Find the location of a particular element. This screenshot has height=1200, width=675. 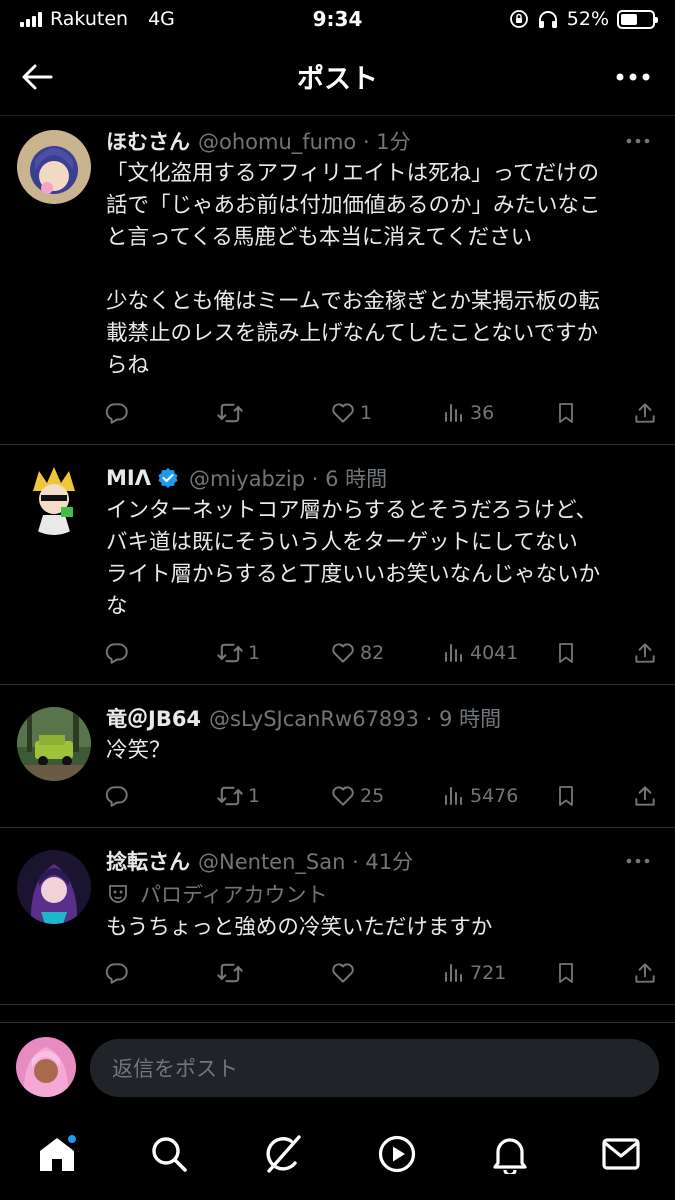

nav-home is located at coordinates (57, 1154).